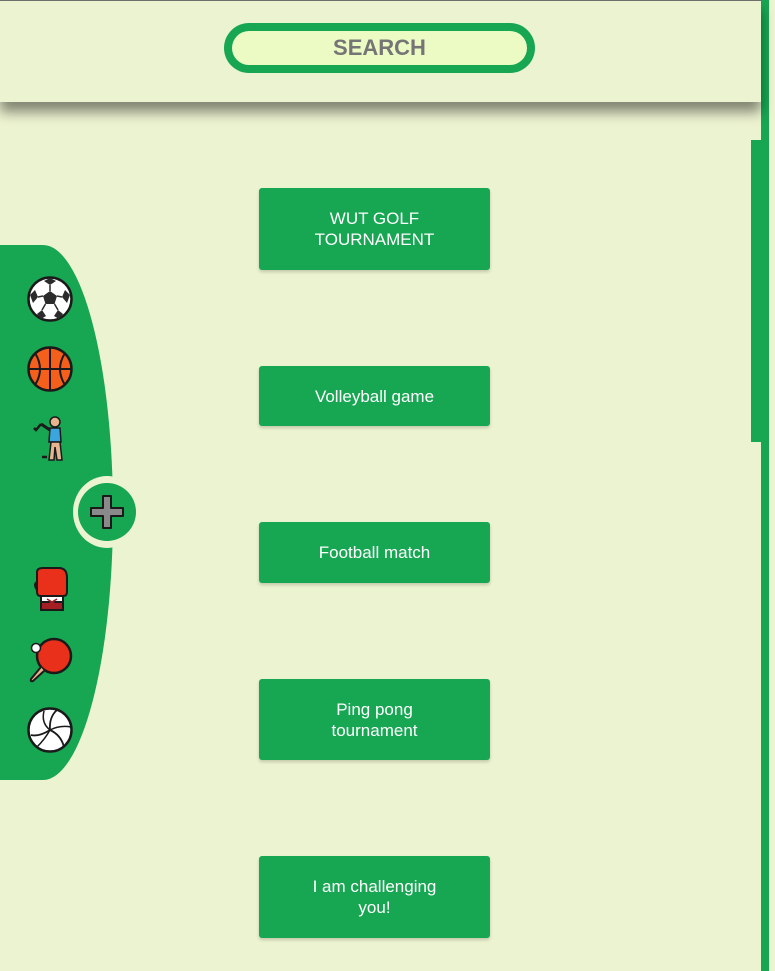  What do you see at coordinates (50, 369) in the screenshot?
I see `basketball-icon` at bounding box center [50, 369].